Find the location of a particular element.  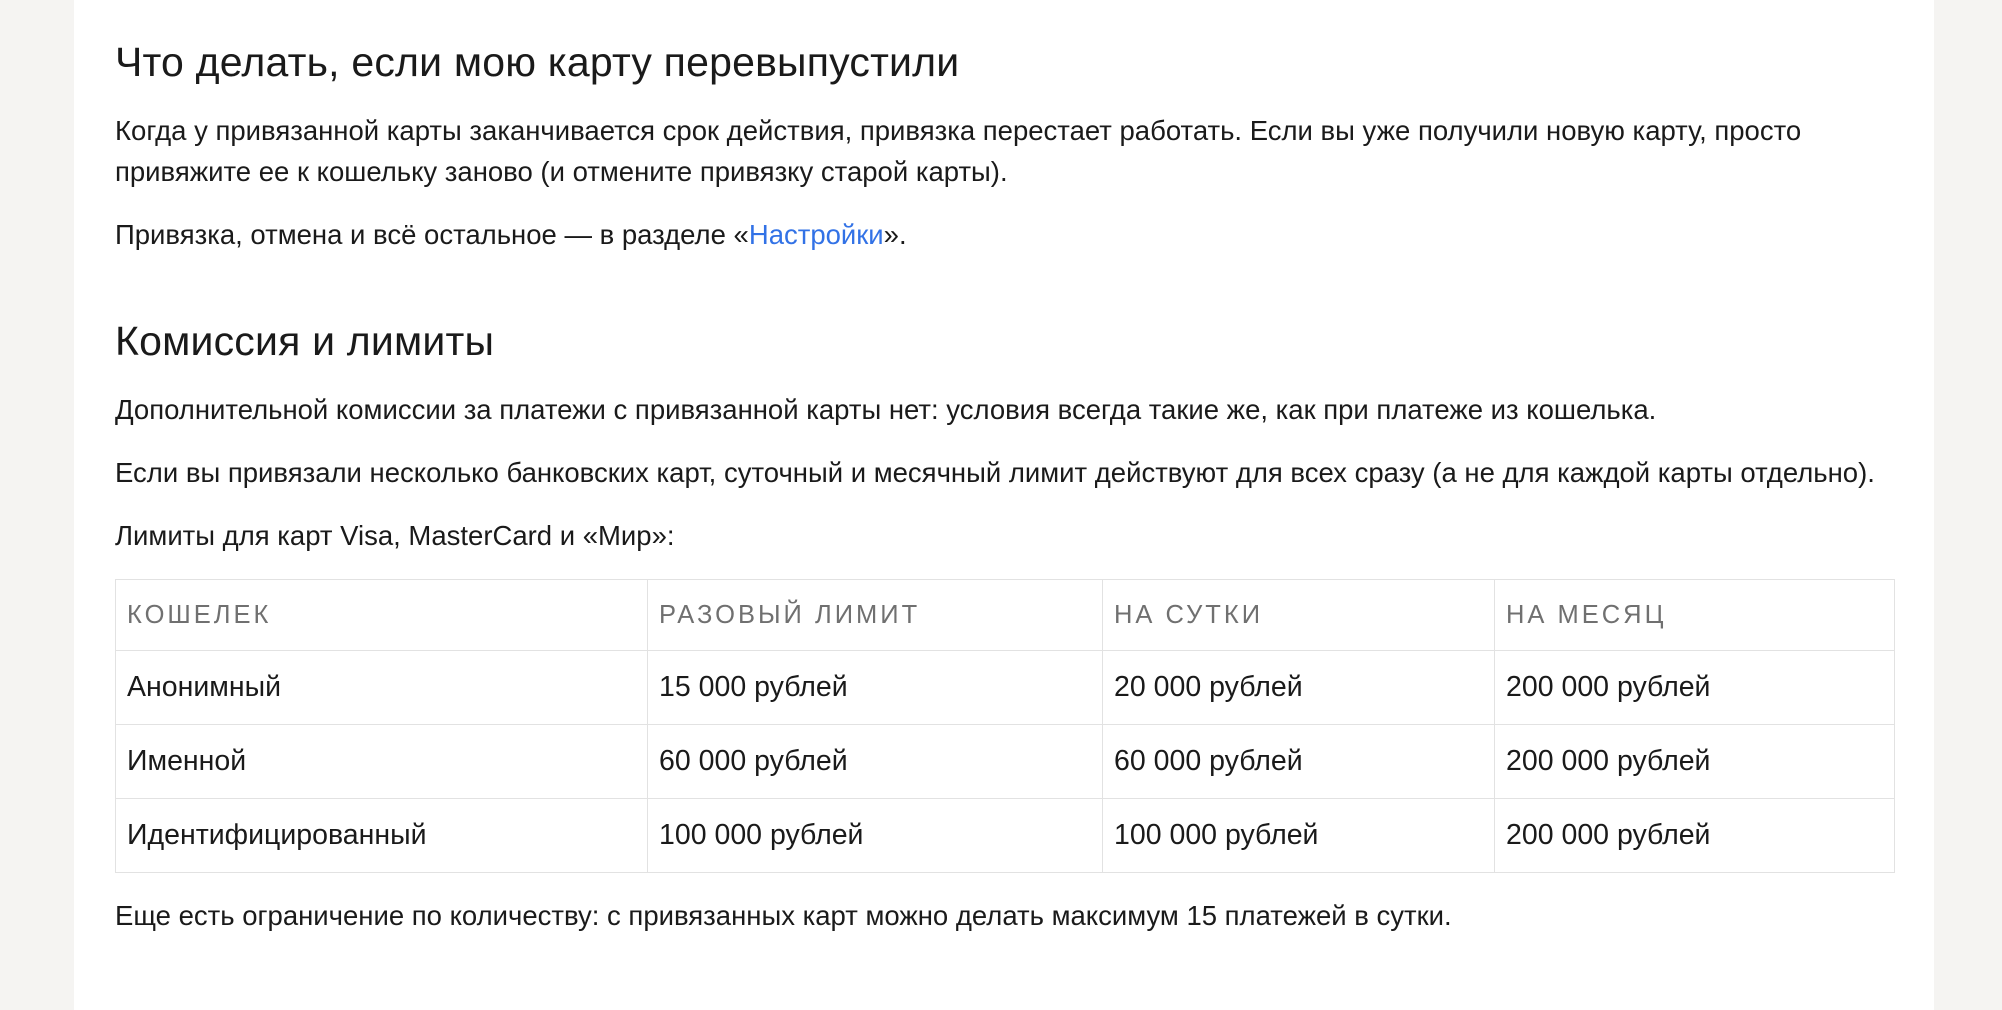

cell-single-limit: 100 000 рублей is located at coordinates (875, 835).